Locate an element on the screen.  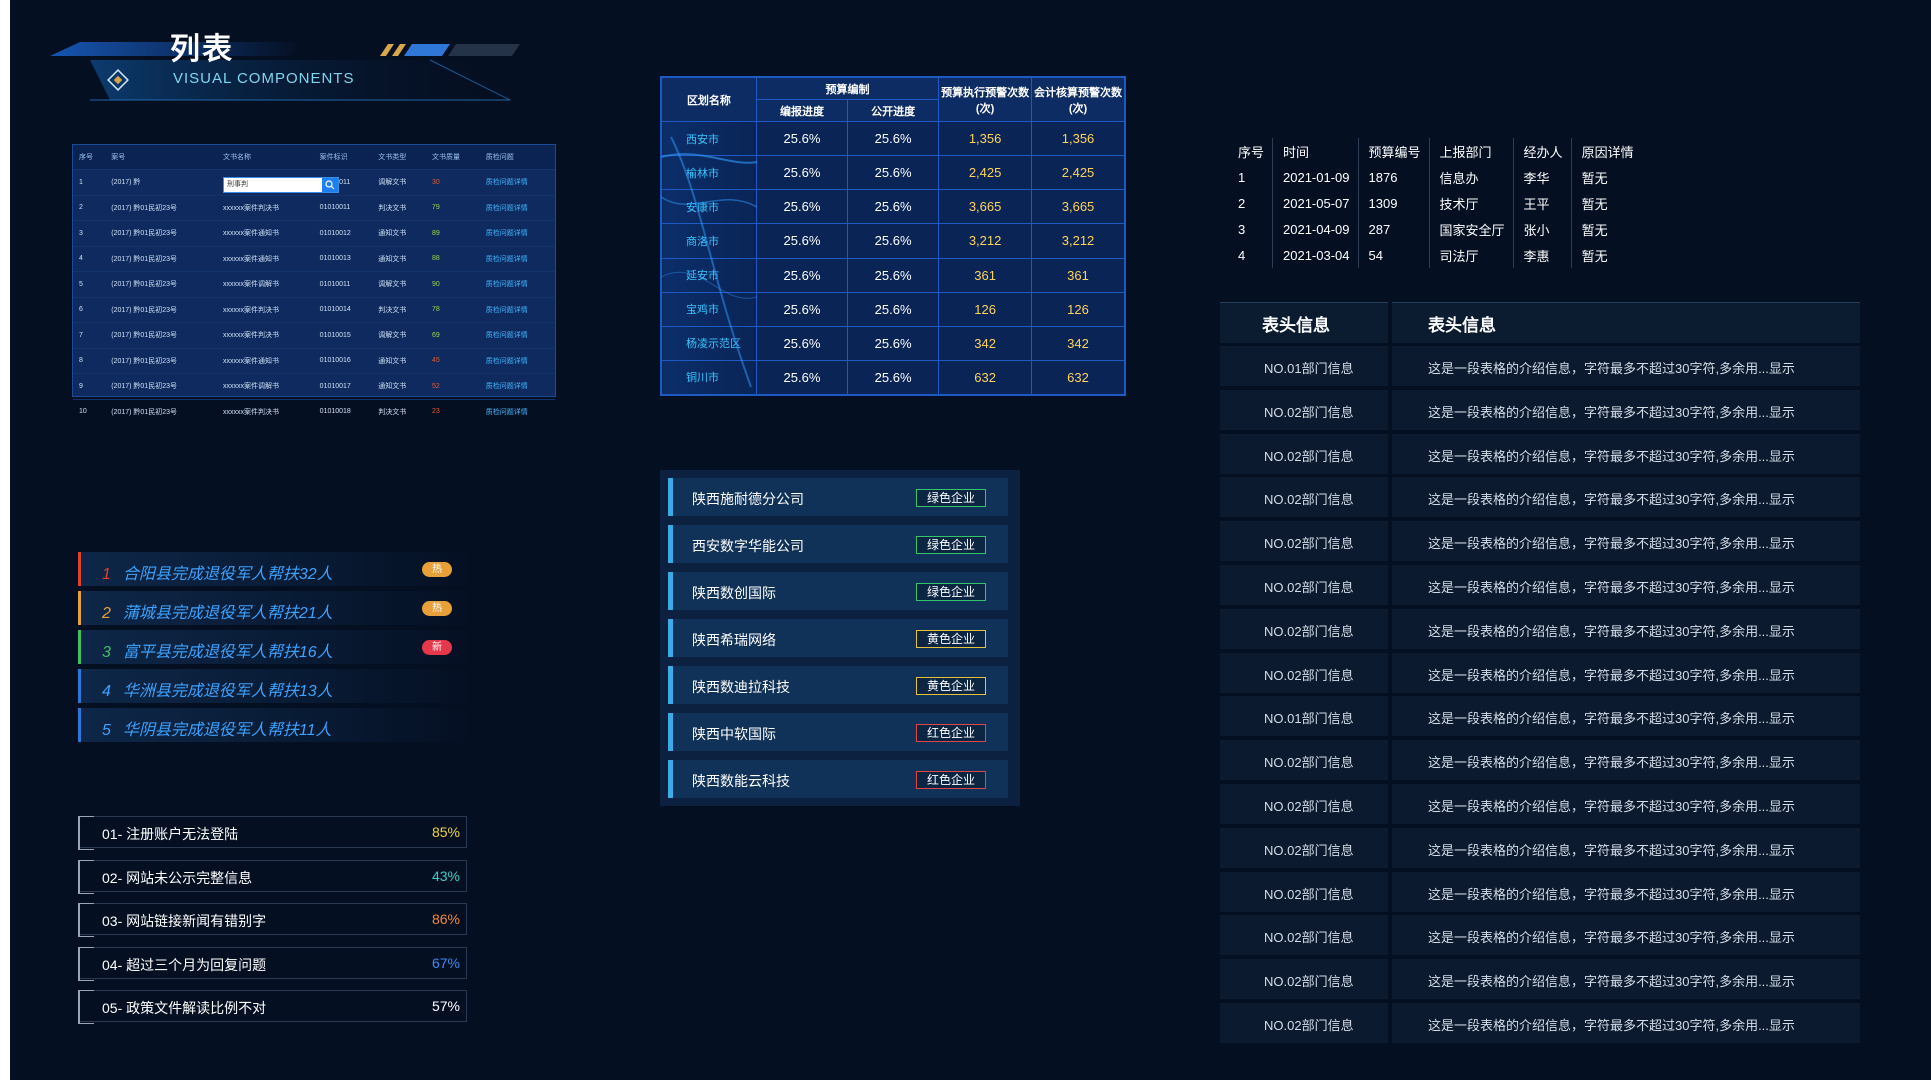
list-item: 陕西数迪拉科技 黄色企业 is located at coordinates (838, 685).